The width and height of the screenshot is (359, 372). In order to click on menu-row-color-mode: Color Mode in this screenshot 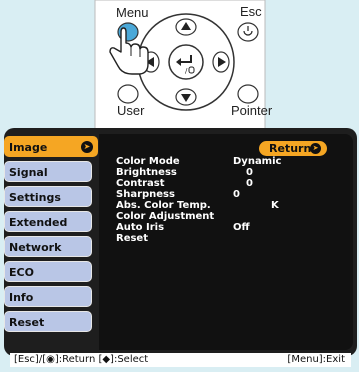, I will do `click(148, 161)`.